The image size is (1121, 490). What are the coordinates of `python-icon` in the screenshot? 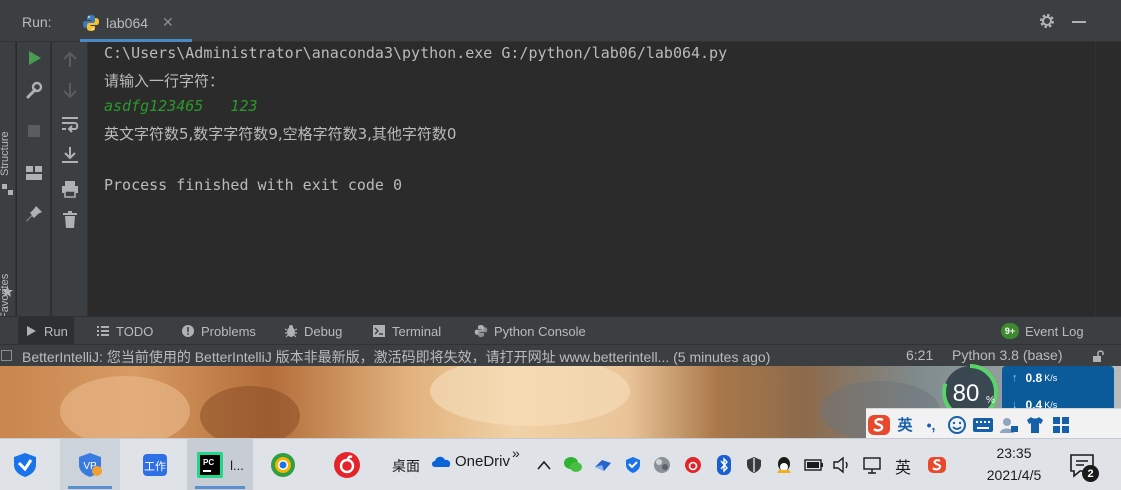 It's located at (91, 22).